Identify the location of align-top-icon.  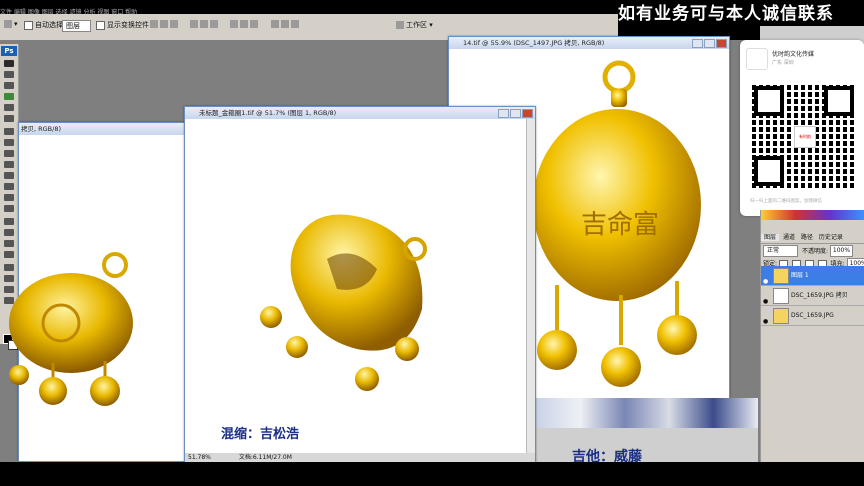
(154, 24).